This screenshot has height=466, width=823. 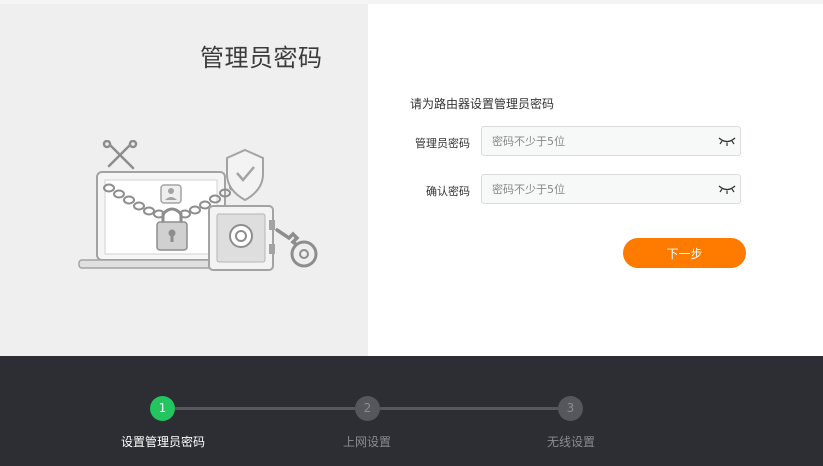 I want to click on safe-icon, so click(x=241, y=238).